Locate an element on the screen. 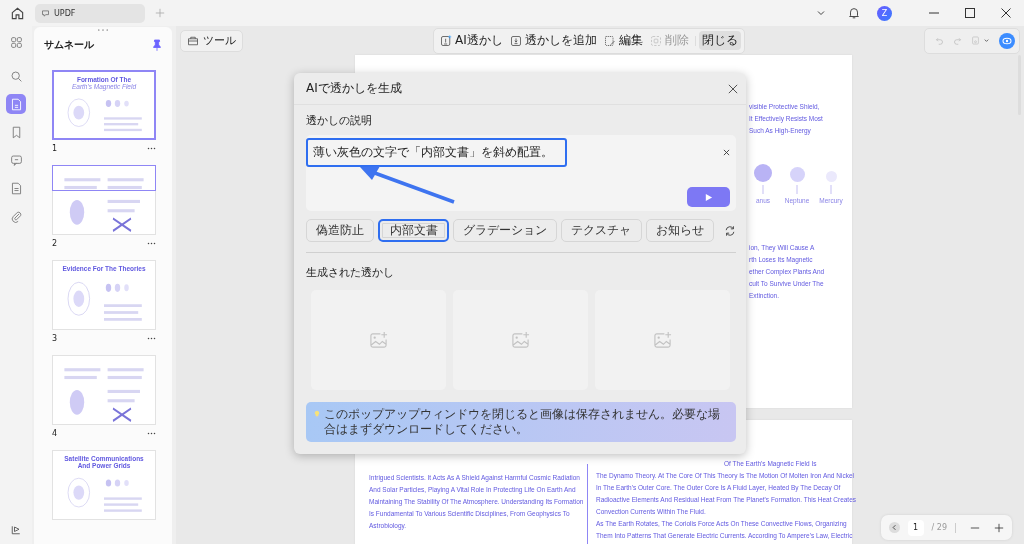  toolbar-button: AI透かし is located at coordinates (471, 40).